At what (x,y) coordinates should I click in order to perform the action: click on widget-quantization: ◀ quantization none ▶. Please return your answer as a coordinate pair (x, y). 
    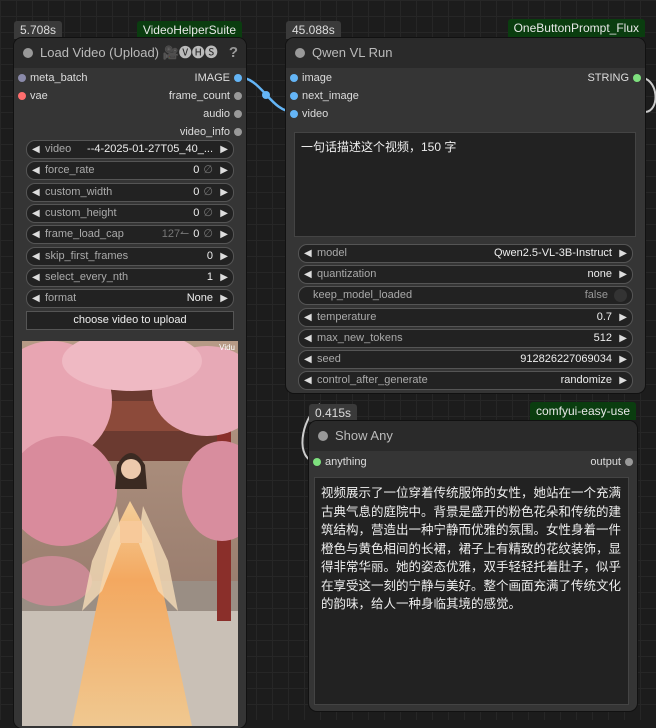
    Looking at the image, I should click on (465, 275).